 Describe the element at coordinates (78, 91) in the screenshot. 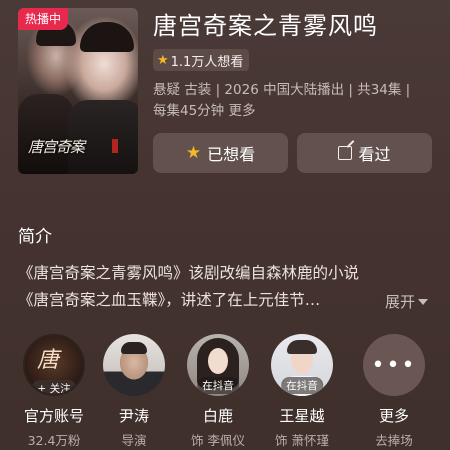

I see `poster-image: 唐宫奇案` at that location.